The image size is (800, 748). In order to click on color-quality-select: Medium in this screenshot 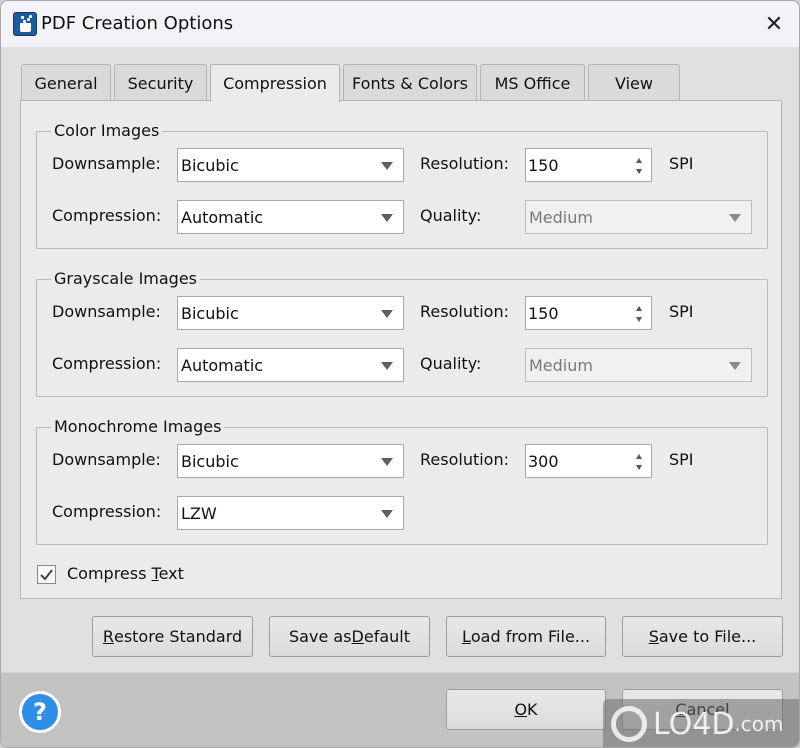, I will do `click(638, 217)`.